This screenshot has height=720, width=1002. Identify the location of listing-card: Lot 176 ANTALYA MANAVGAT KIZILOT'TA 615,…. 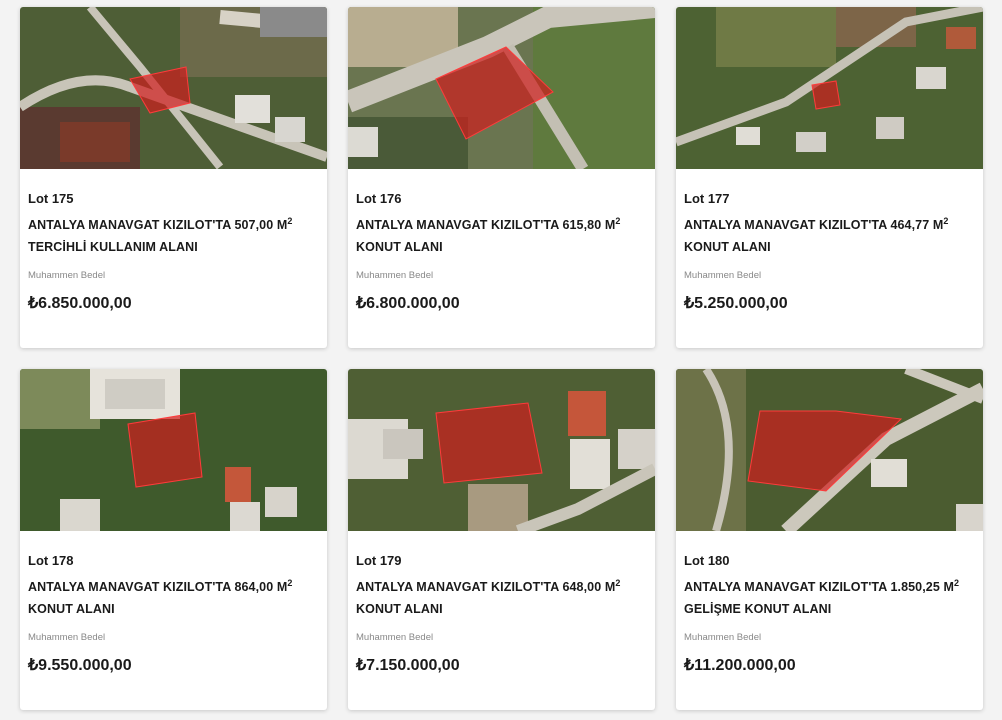
(501, 177).